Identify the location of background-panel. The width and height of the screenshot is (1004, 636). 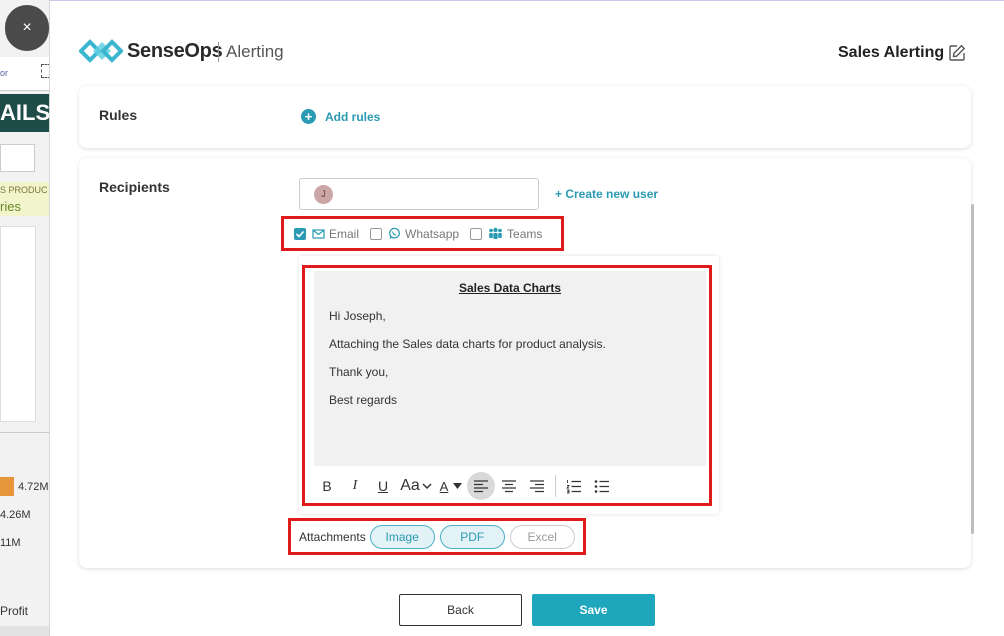
(18, 324).